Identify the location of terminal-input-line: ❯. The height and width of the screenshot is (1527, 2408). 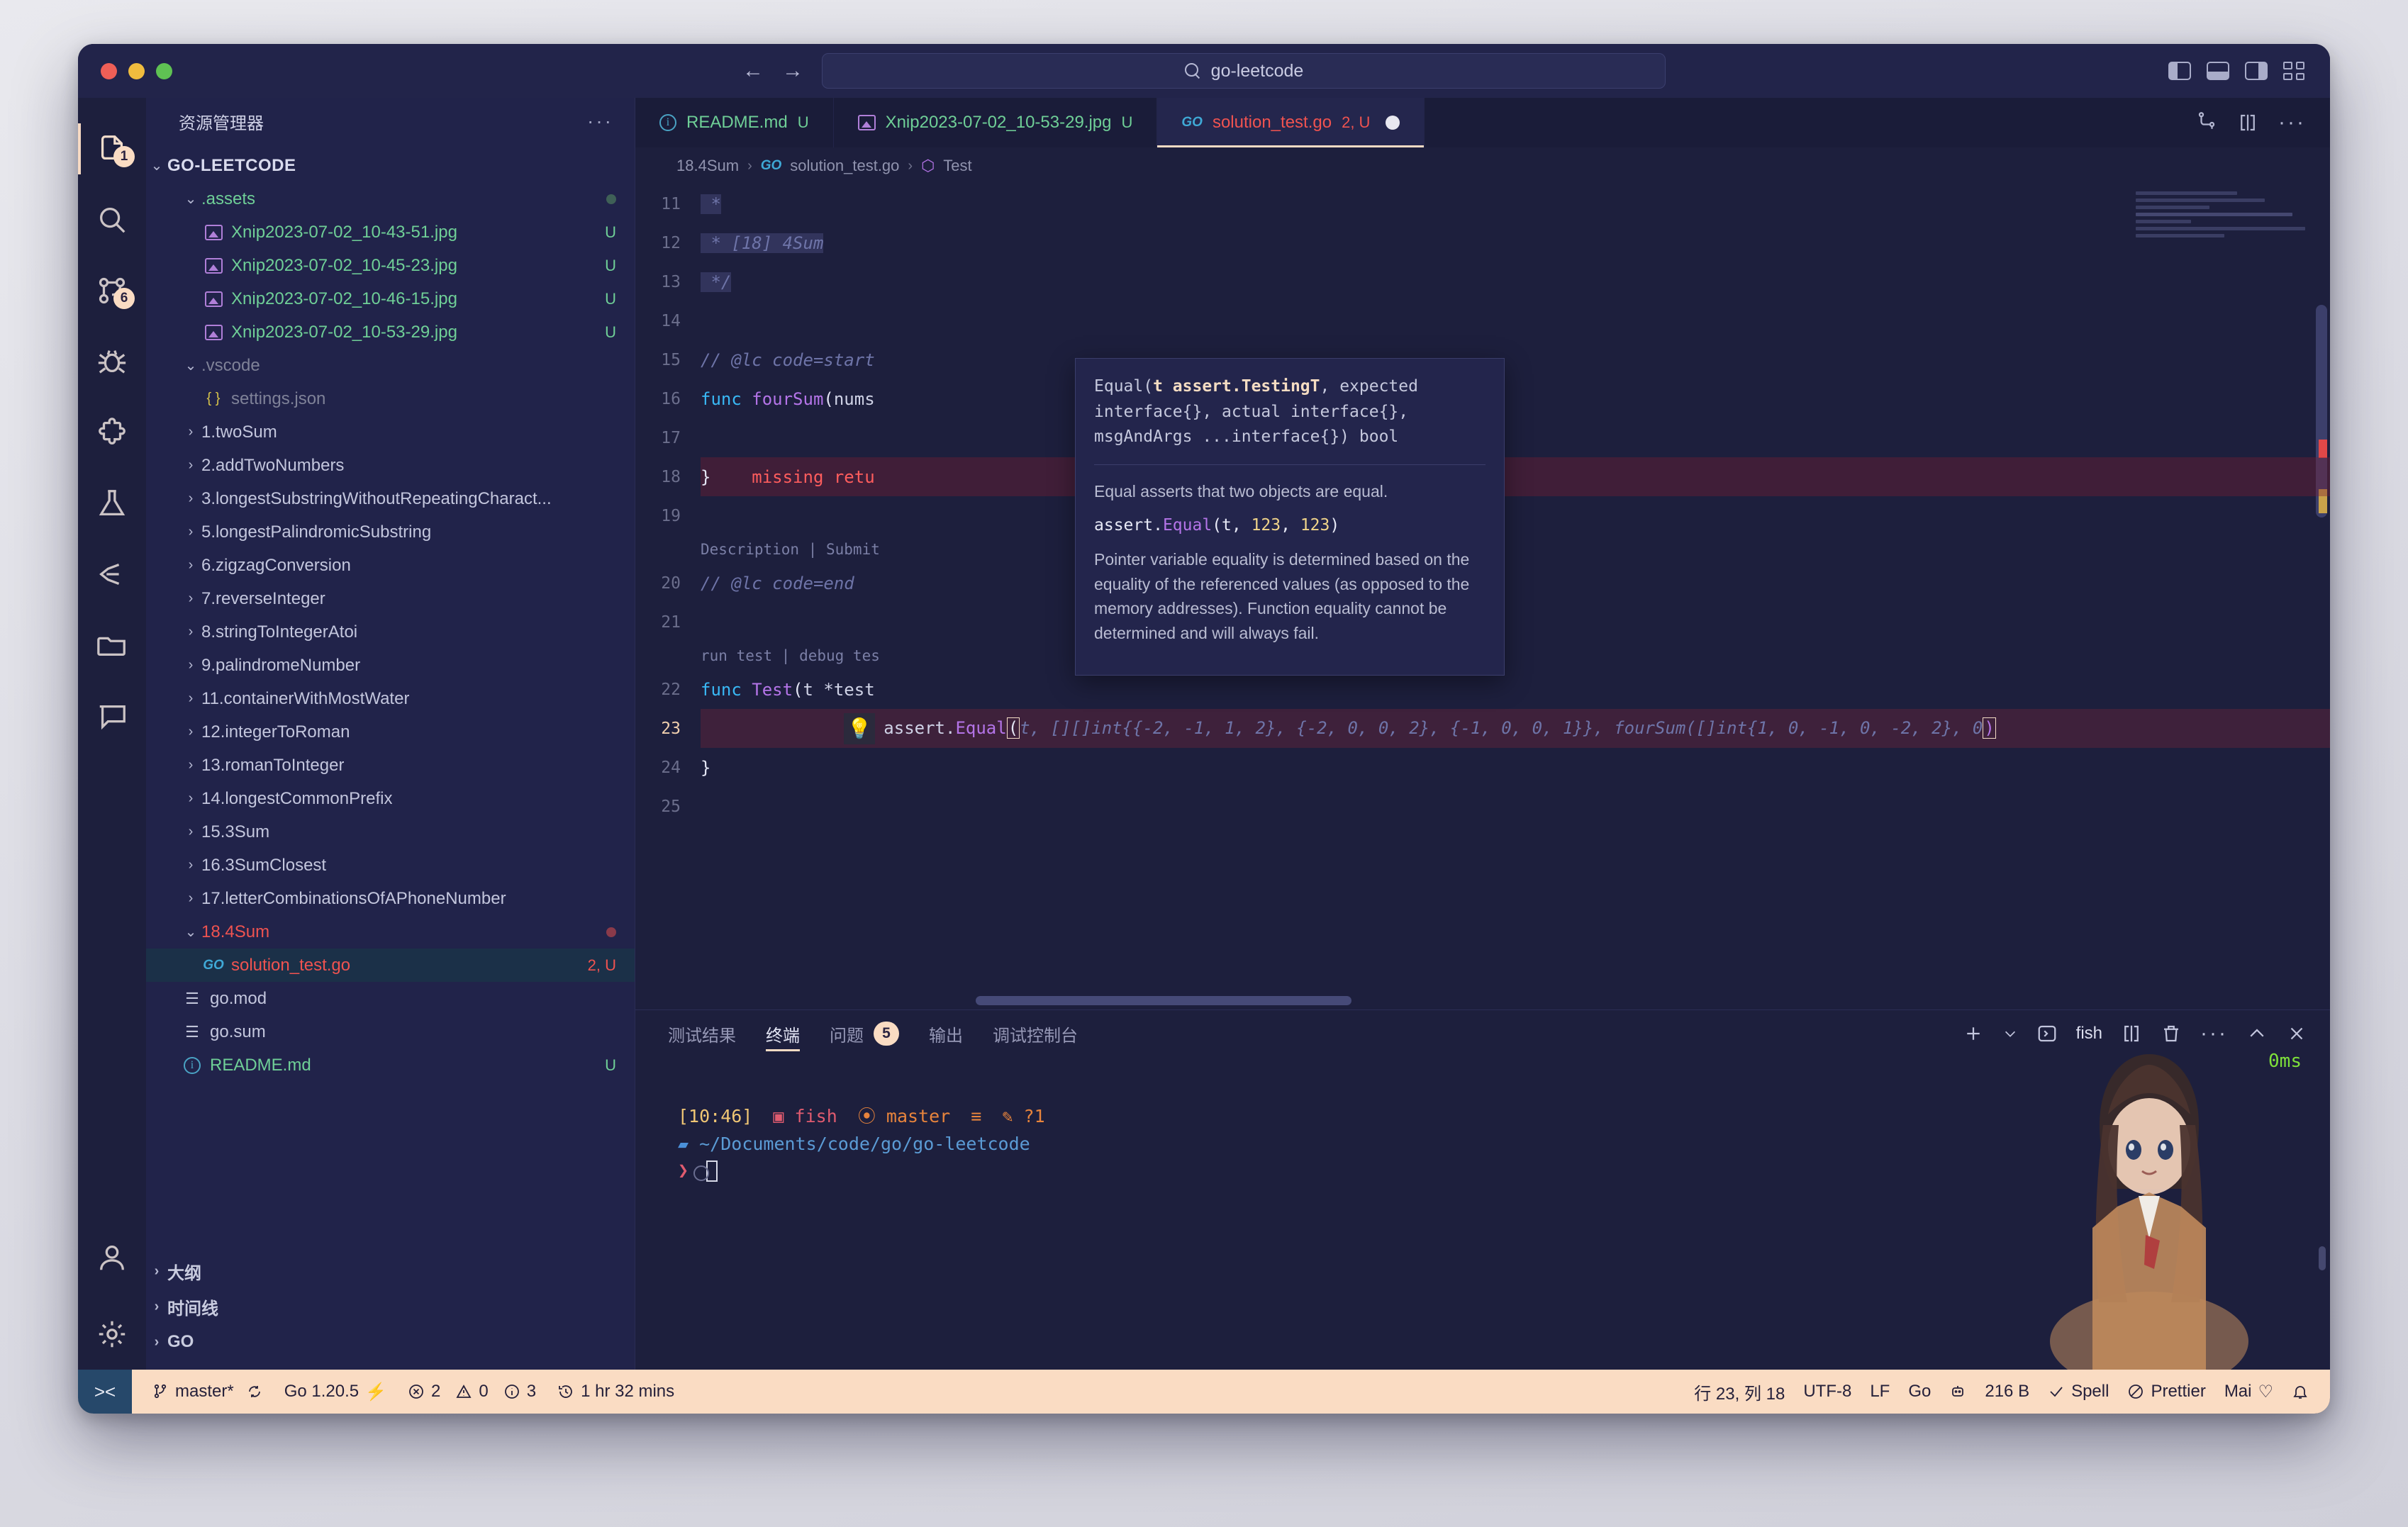
(1504, 1171).